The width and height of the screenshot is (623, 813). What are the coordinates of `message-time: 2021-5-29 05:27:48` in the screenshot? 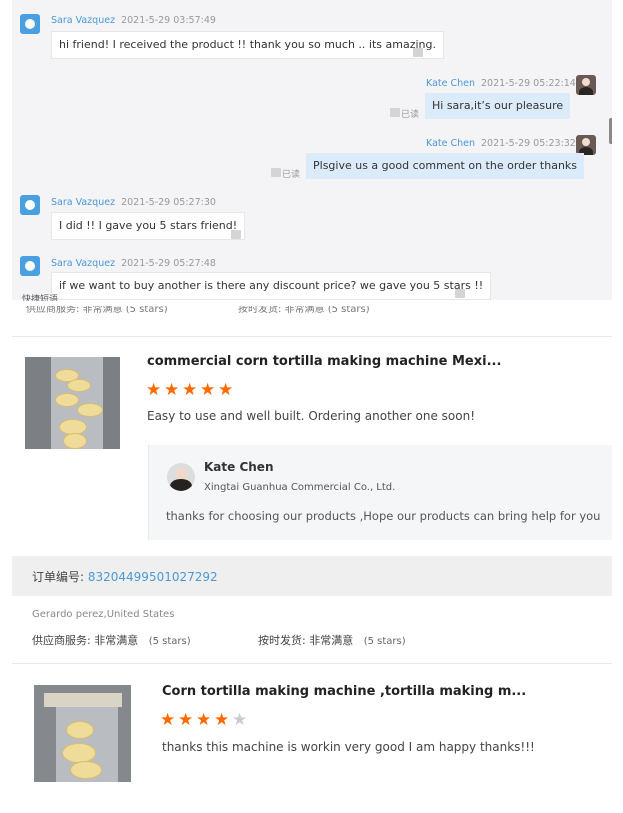 It's located at (168, 263).